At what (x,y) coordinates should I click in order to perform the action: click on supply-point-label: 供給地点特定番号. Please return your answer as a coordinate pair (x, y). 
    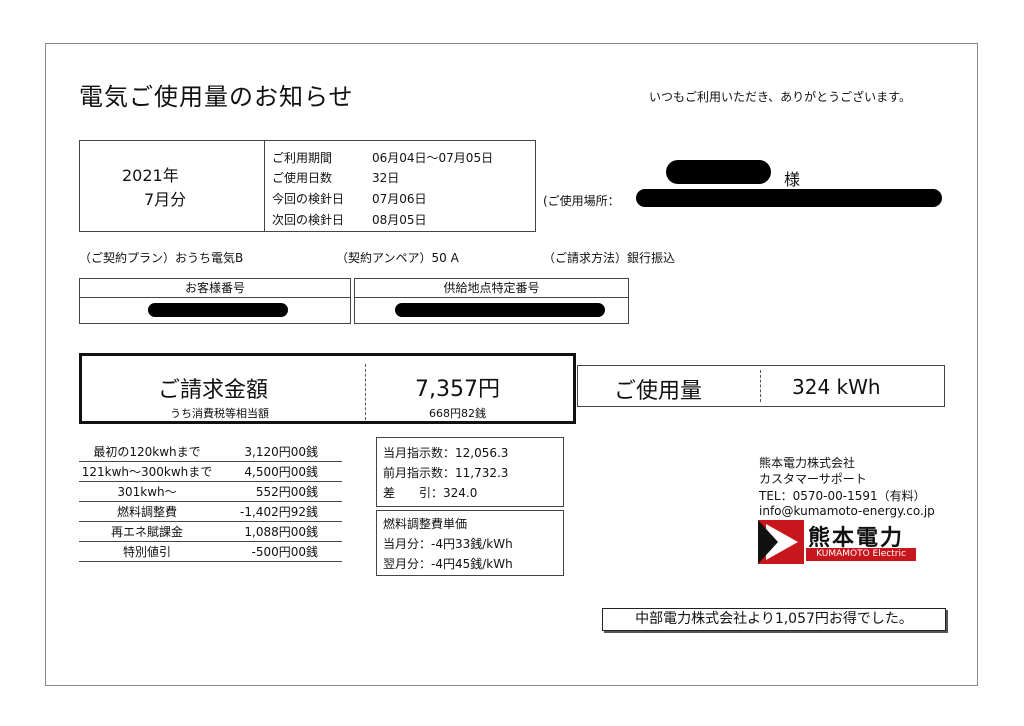
    Looking at the image, I should click on (491, 288).